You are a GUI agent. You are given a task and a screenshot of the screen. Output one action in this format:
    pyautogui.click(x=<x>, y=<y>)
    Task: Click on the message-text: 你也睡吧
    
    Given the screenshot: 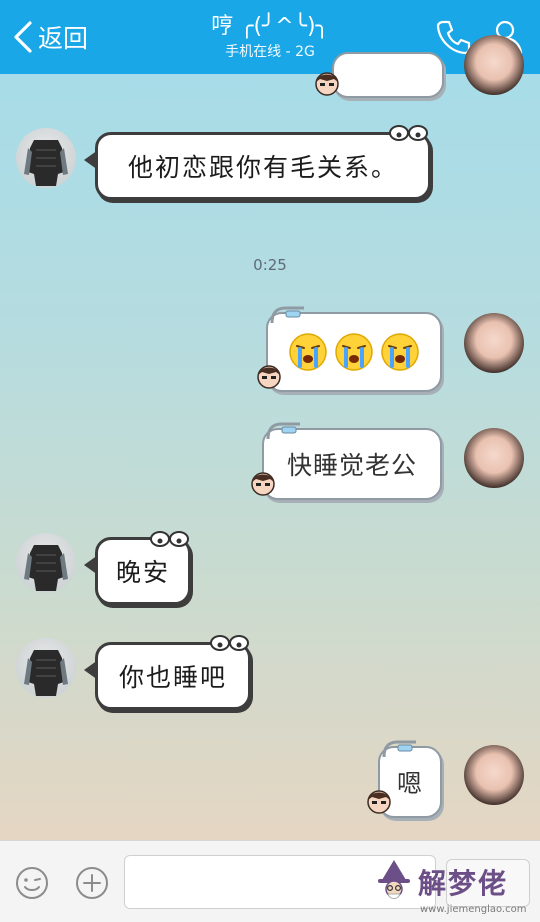 What is the action you would take?
    pyautogui.click(x=172, y=677)
    